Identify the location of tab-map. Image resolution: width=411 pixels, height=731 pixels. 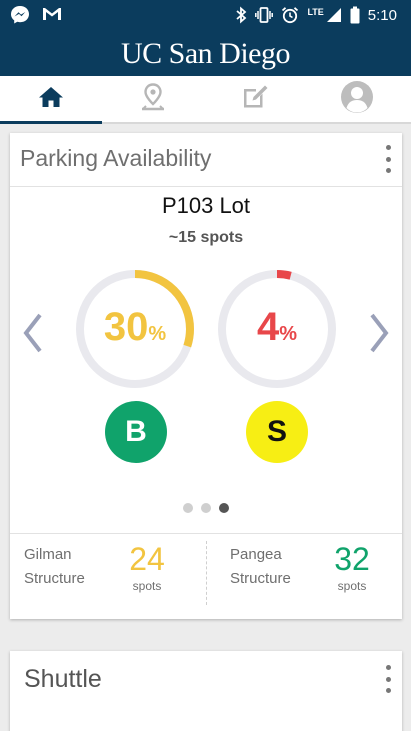
(153, 99).